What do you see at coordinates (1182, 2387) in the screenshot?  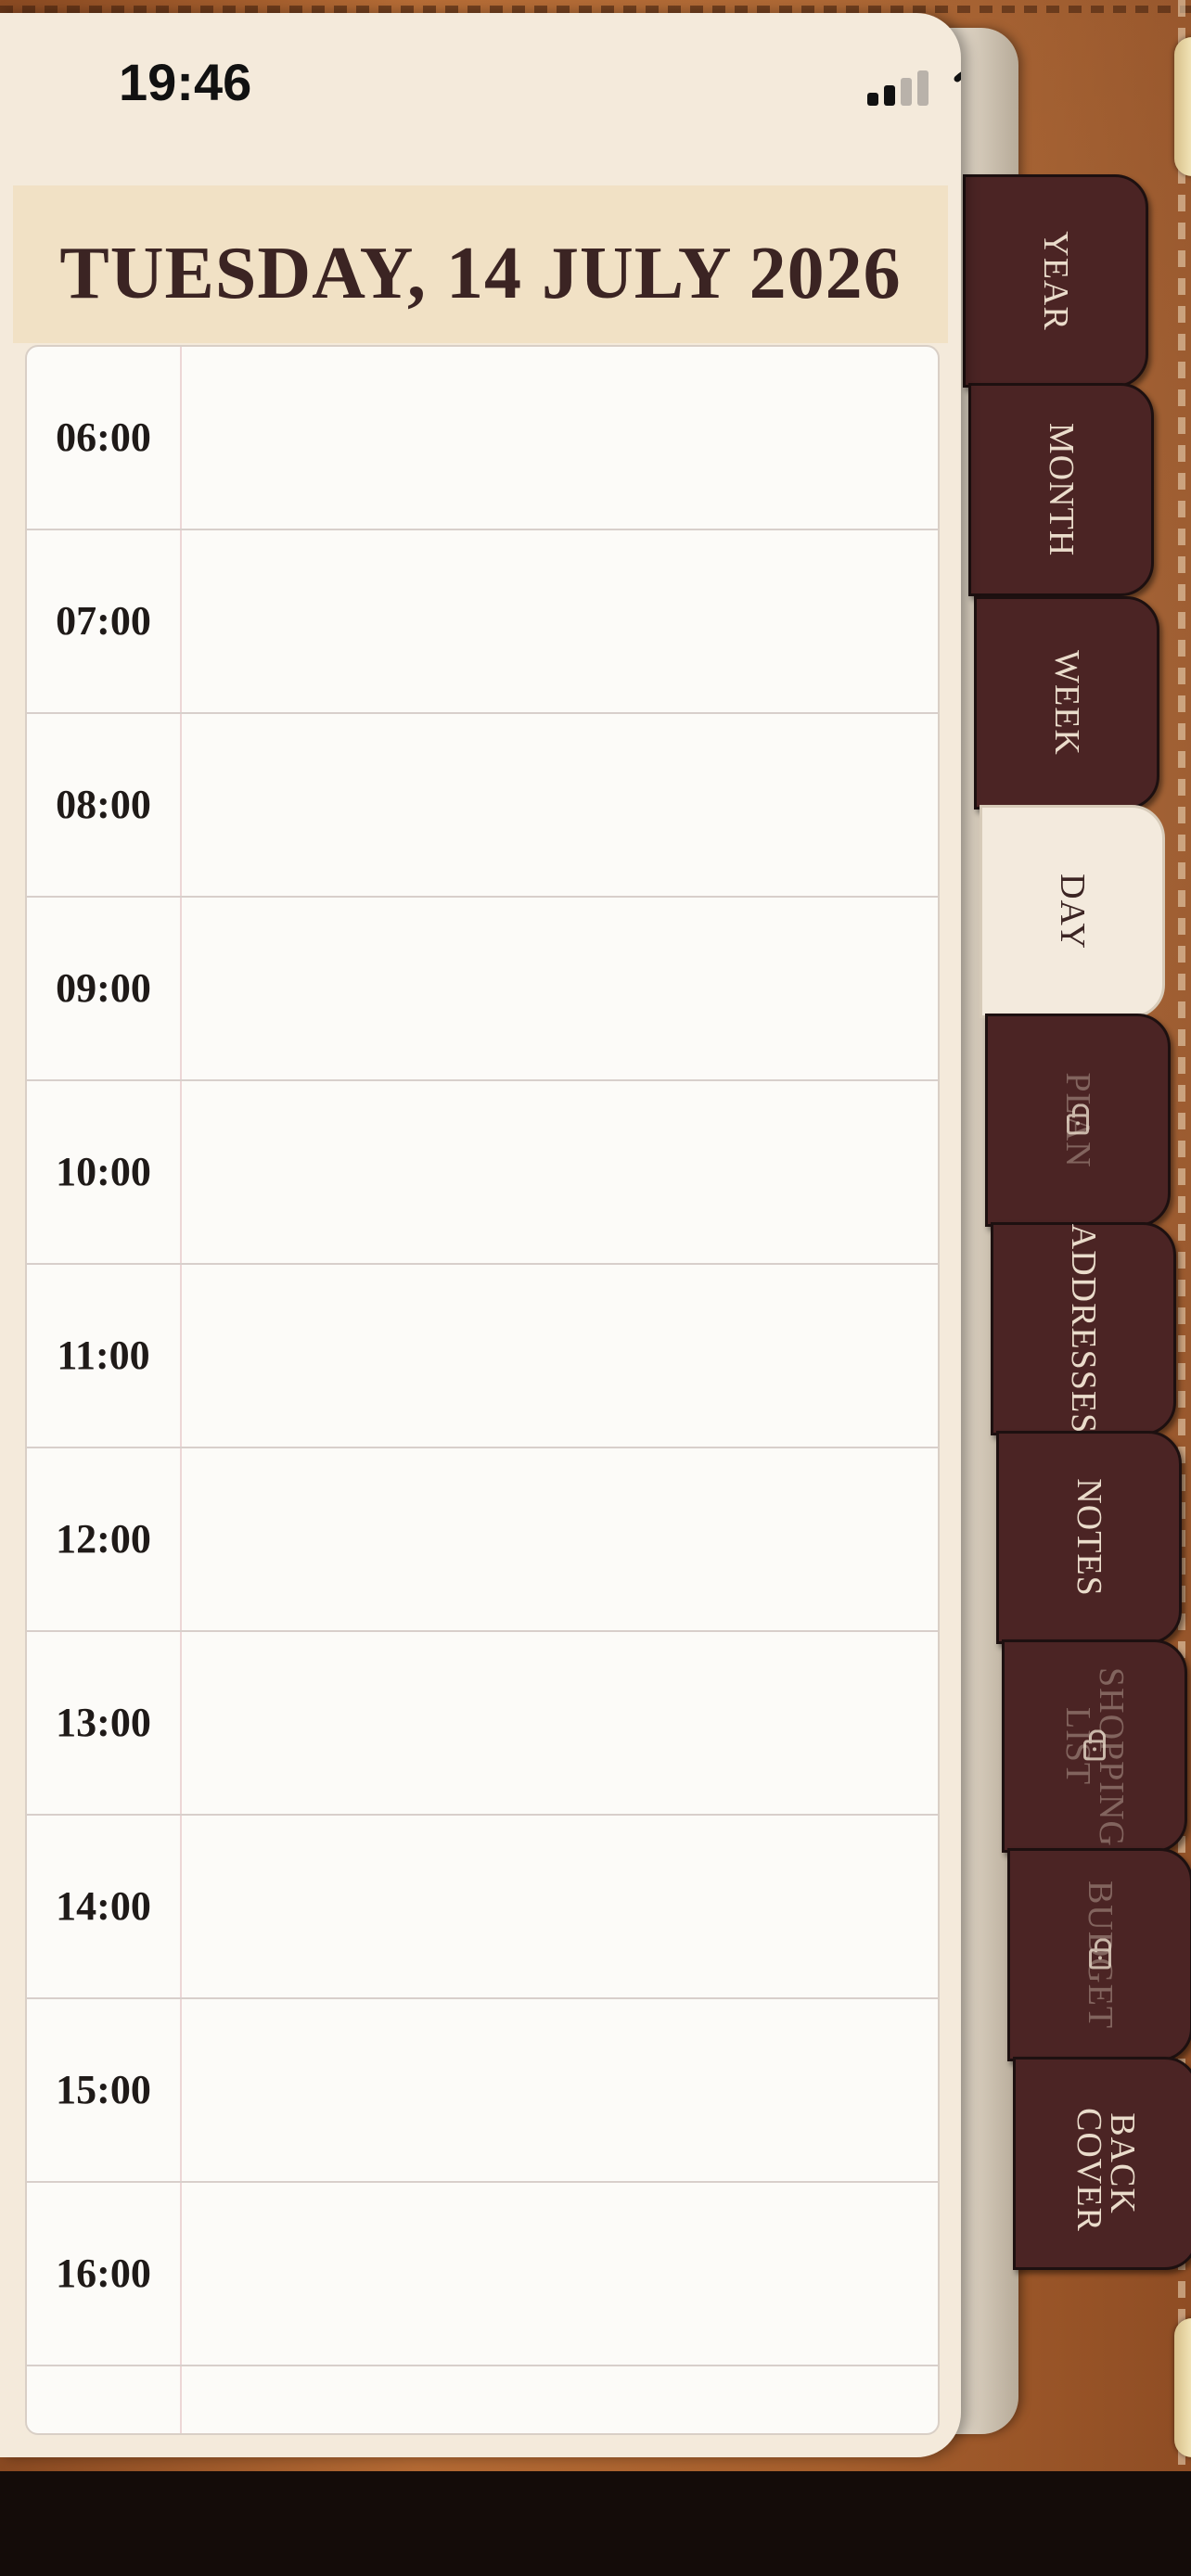 I see `binder-ring-bottom` at bounding box center [1182, 2387].